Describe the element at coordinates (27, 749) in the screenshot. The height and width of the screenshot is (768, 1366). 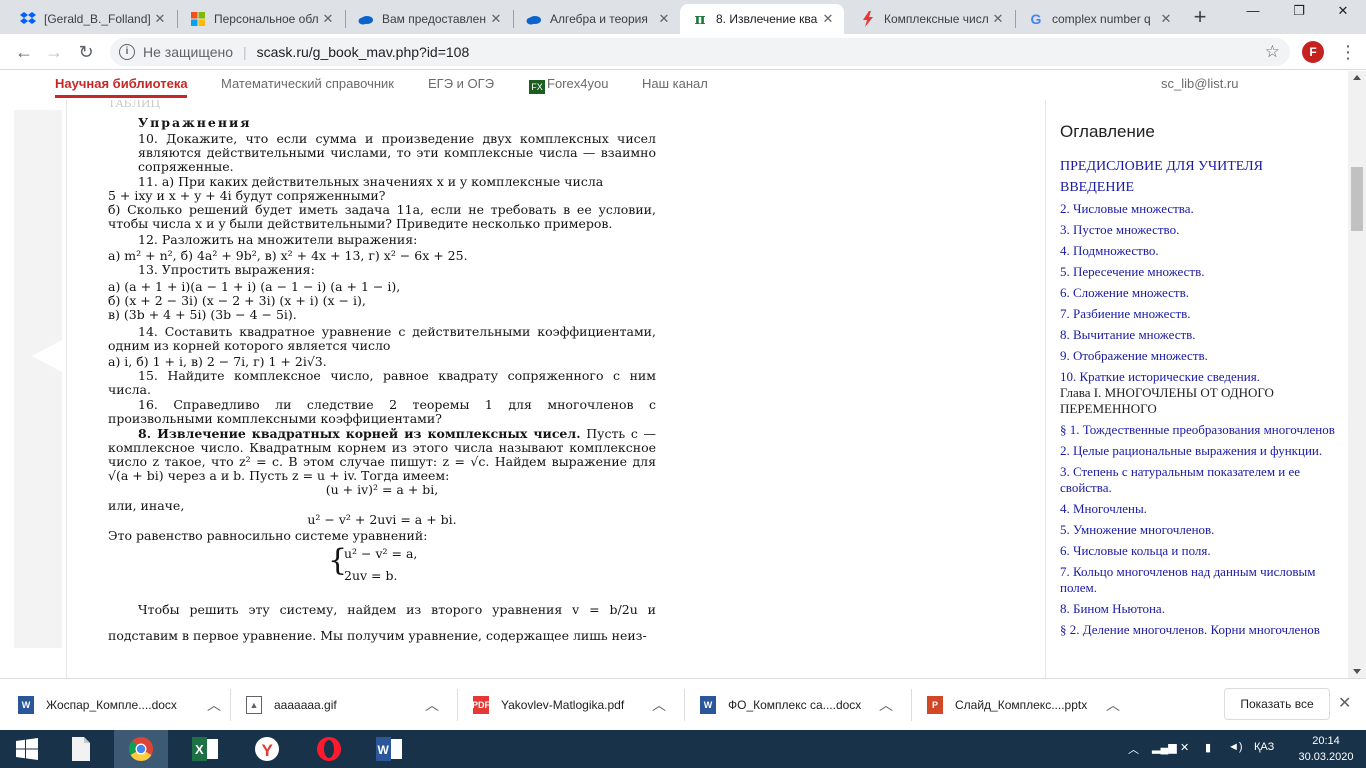
I see `start-button` at that location.